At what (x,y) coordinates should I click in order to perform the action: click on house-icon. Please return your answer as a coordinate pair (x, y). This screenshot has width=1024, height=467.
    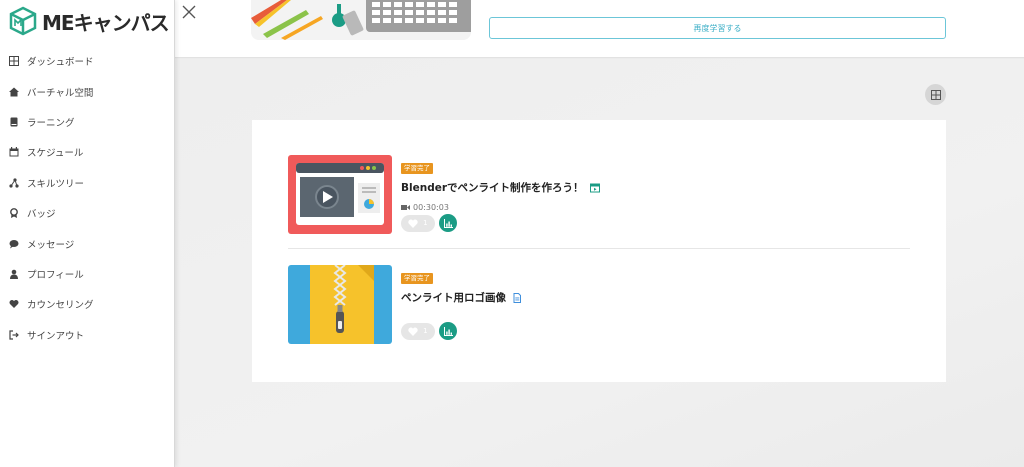
    Looking at the image, I should click on (14, 92).